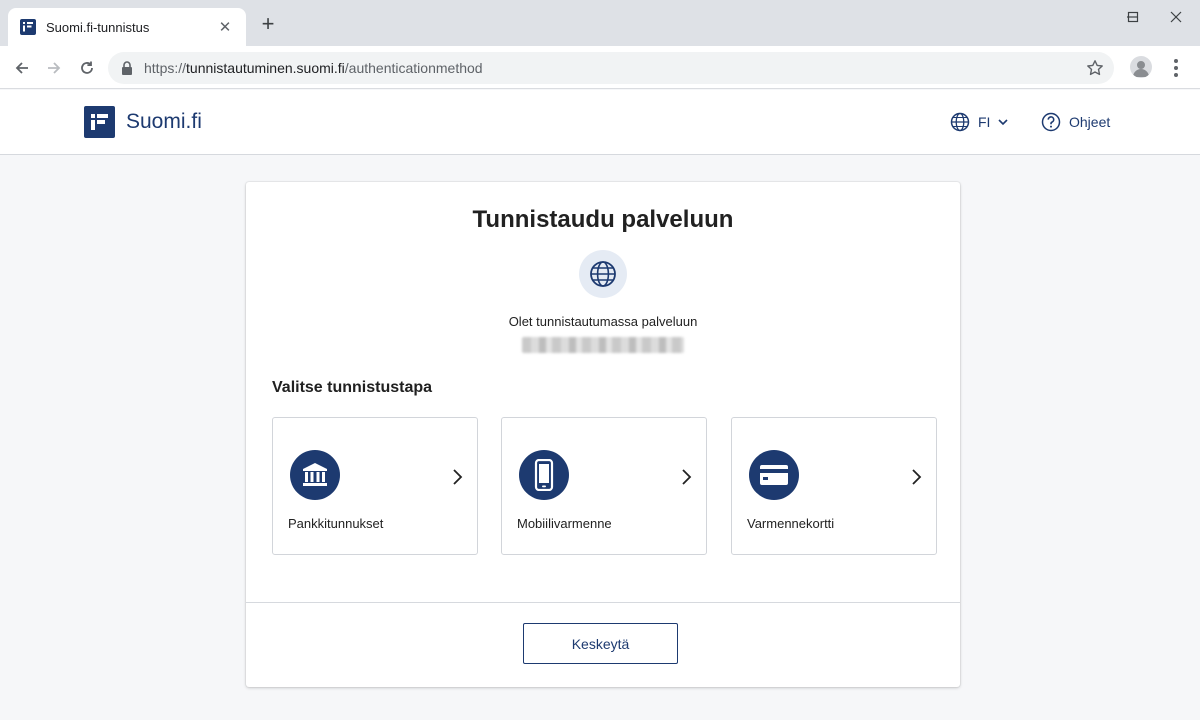 The height and width of the screenshot is (720, 1200). Describe the element at coordinates (960, 122) in the screenshot. I see `globe-icon` at that location.